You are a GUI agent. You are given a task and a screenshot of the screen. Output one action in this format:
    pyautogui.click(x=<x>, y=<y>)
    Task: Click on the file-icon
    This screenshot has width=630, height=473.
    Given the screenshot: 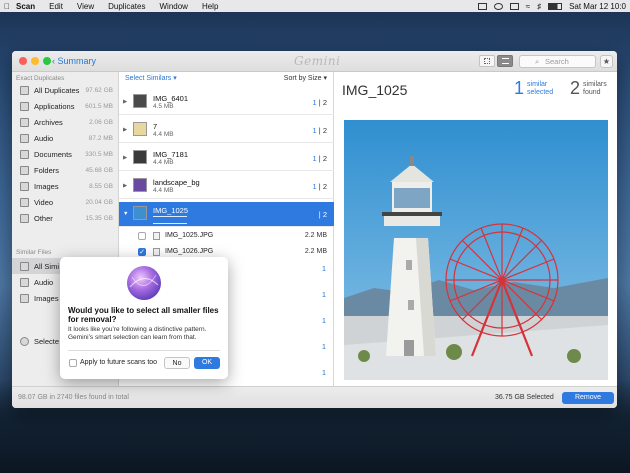 What is the action you would take?
    pyautogui.click(x=24, y=218)
    